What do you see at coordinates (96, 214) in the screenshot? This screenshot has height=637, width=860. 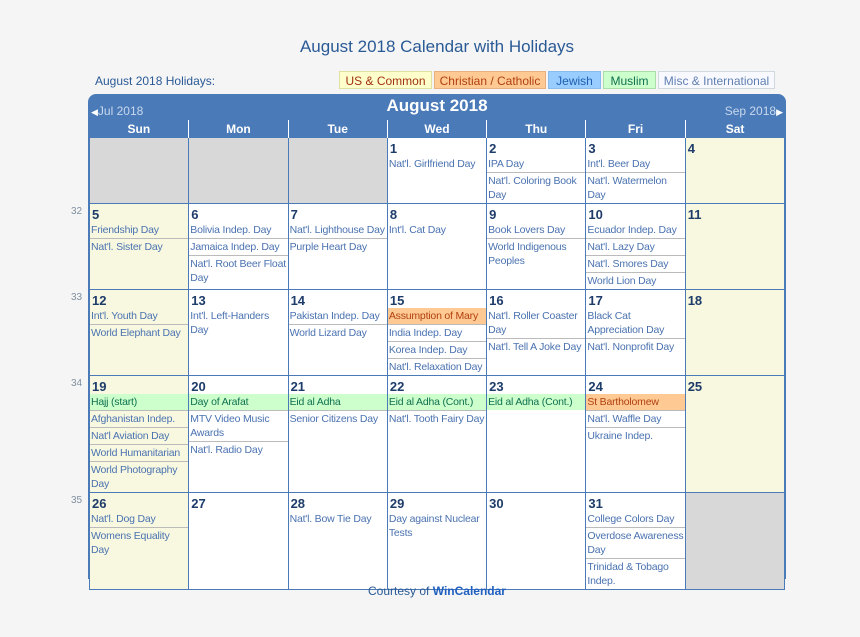 I see `day-number: 5` at bounding box center [96, 214].